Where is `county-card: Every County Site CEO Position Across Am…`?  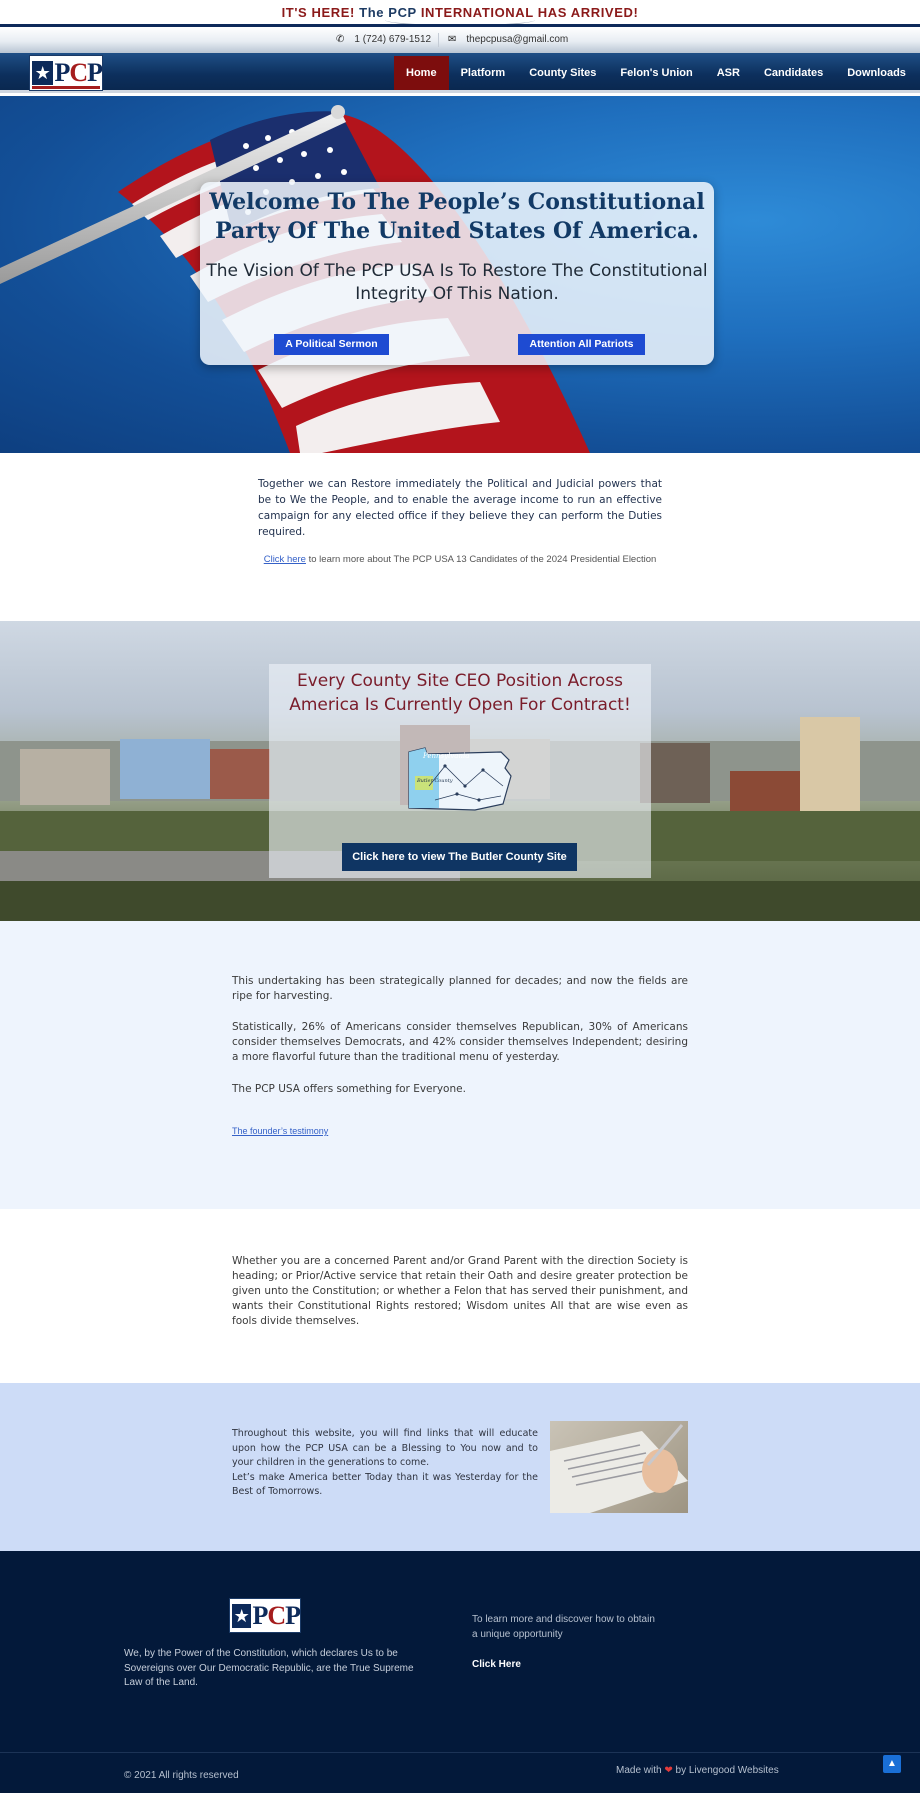 county-card: Every County Site CEO Position Across Am… is located at coordinates (460, 771).